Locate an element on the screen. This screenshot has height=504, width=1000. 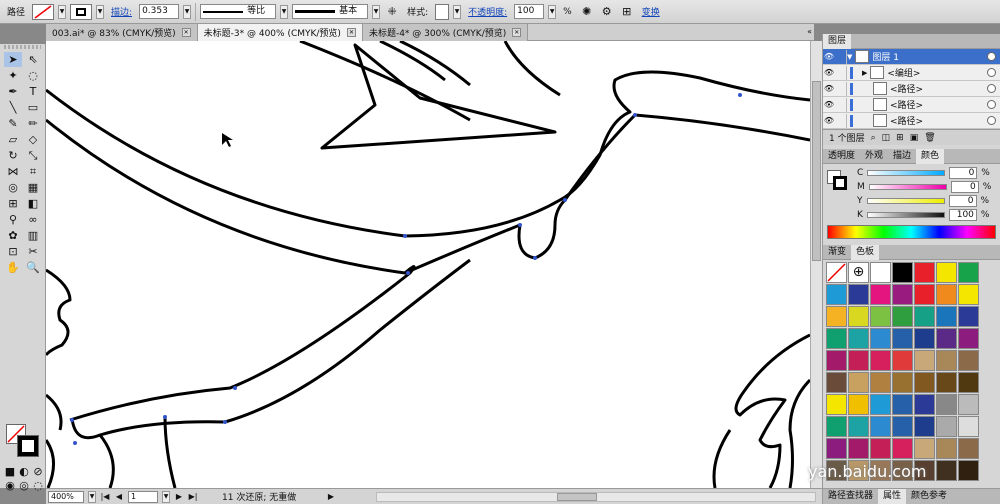
fill-dropdown: ▼ is located at coordinates (62, 11).